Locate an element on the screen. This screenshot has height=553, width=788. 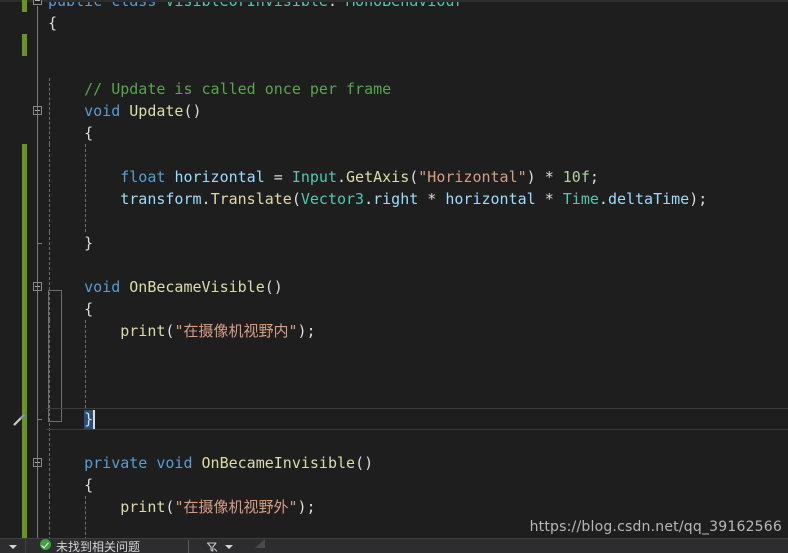
code-token: Update is located at coordinates (156, 111).